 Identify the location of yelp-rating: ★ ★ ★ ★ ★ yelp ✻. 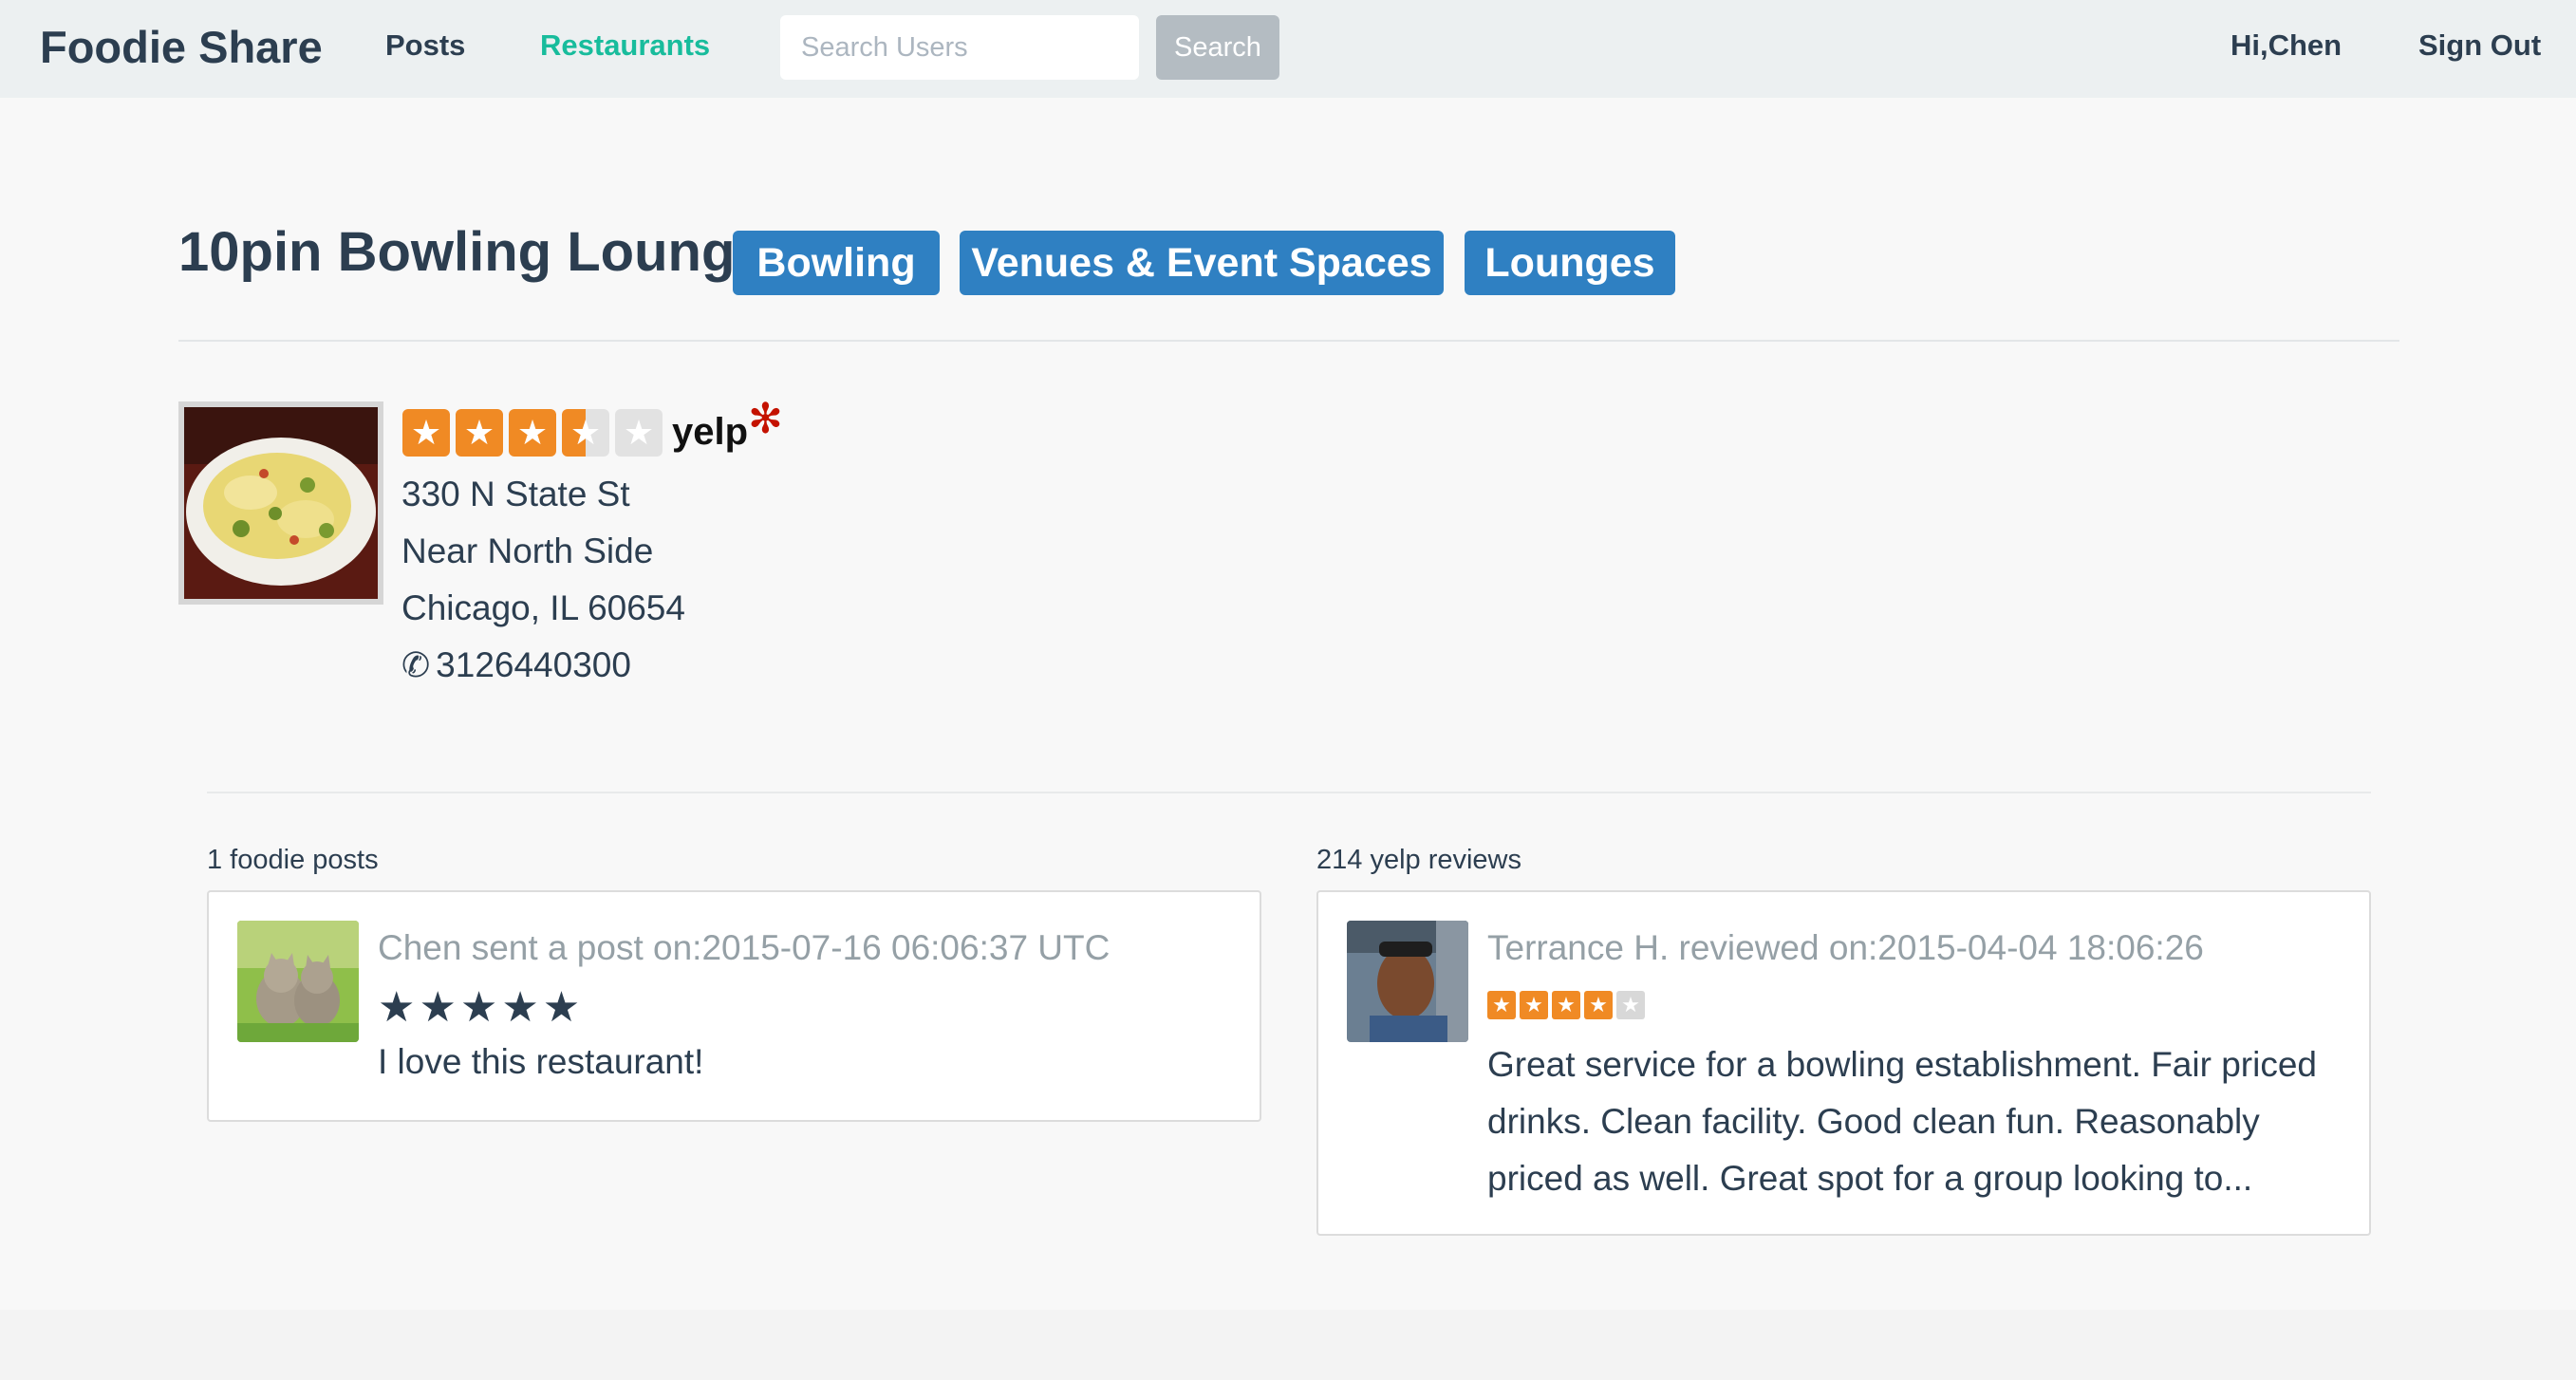
(592, 427).